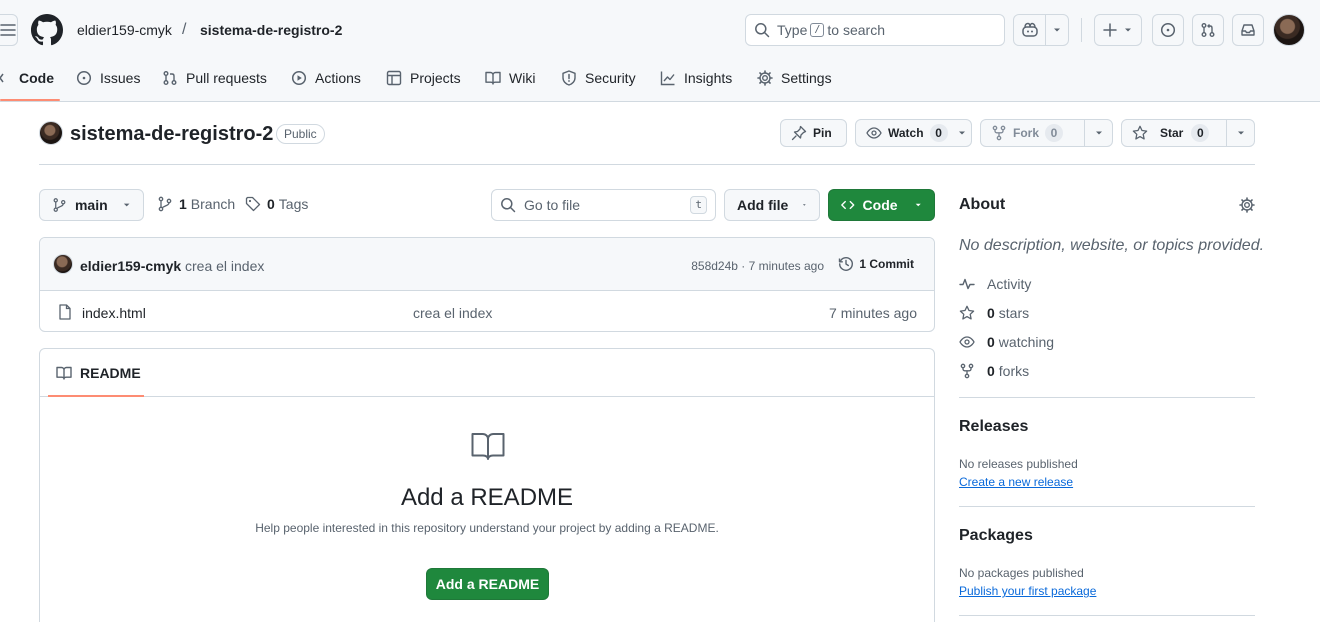 This screenshot has height=622, width=1320. I want to click on repo-title: sistema-de-registro-2, so click(171, 134).